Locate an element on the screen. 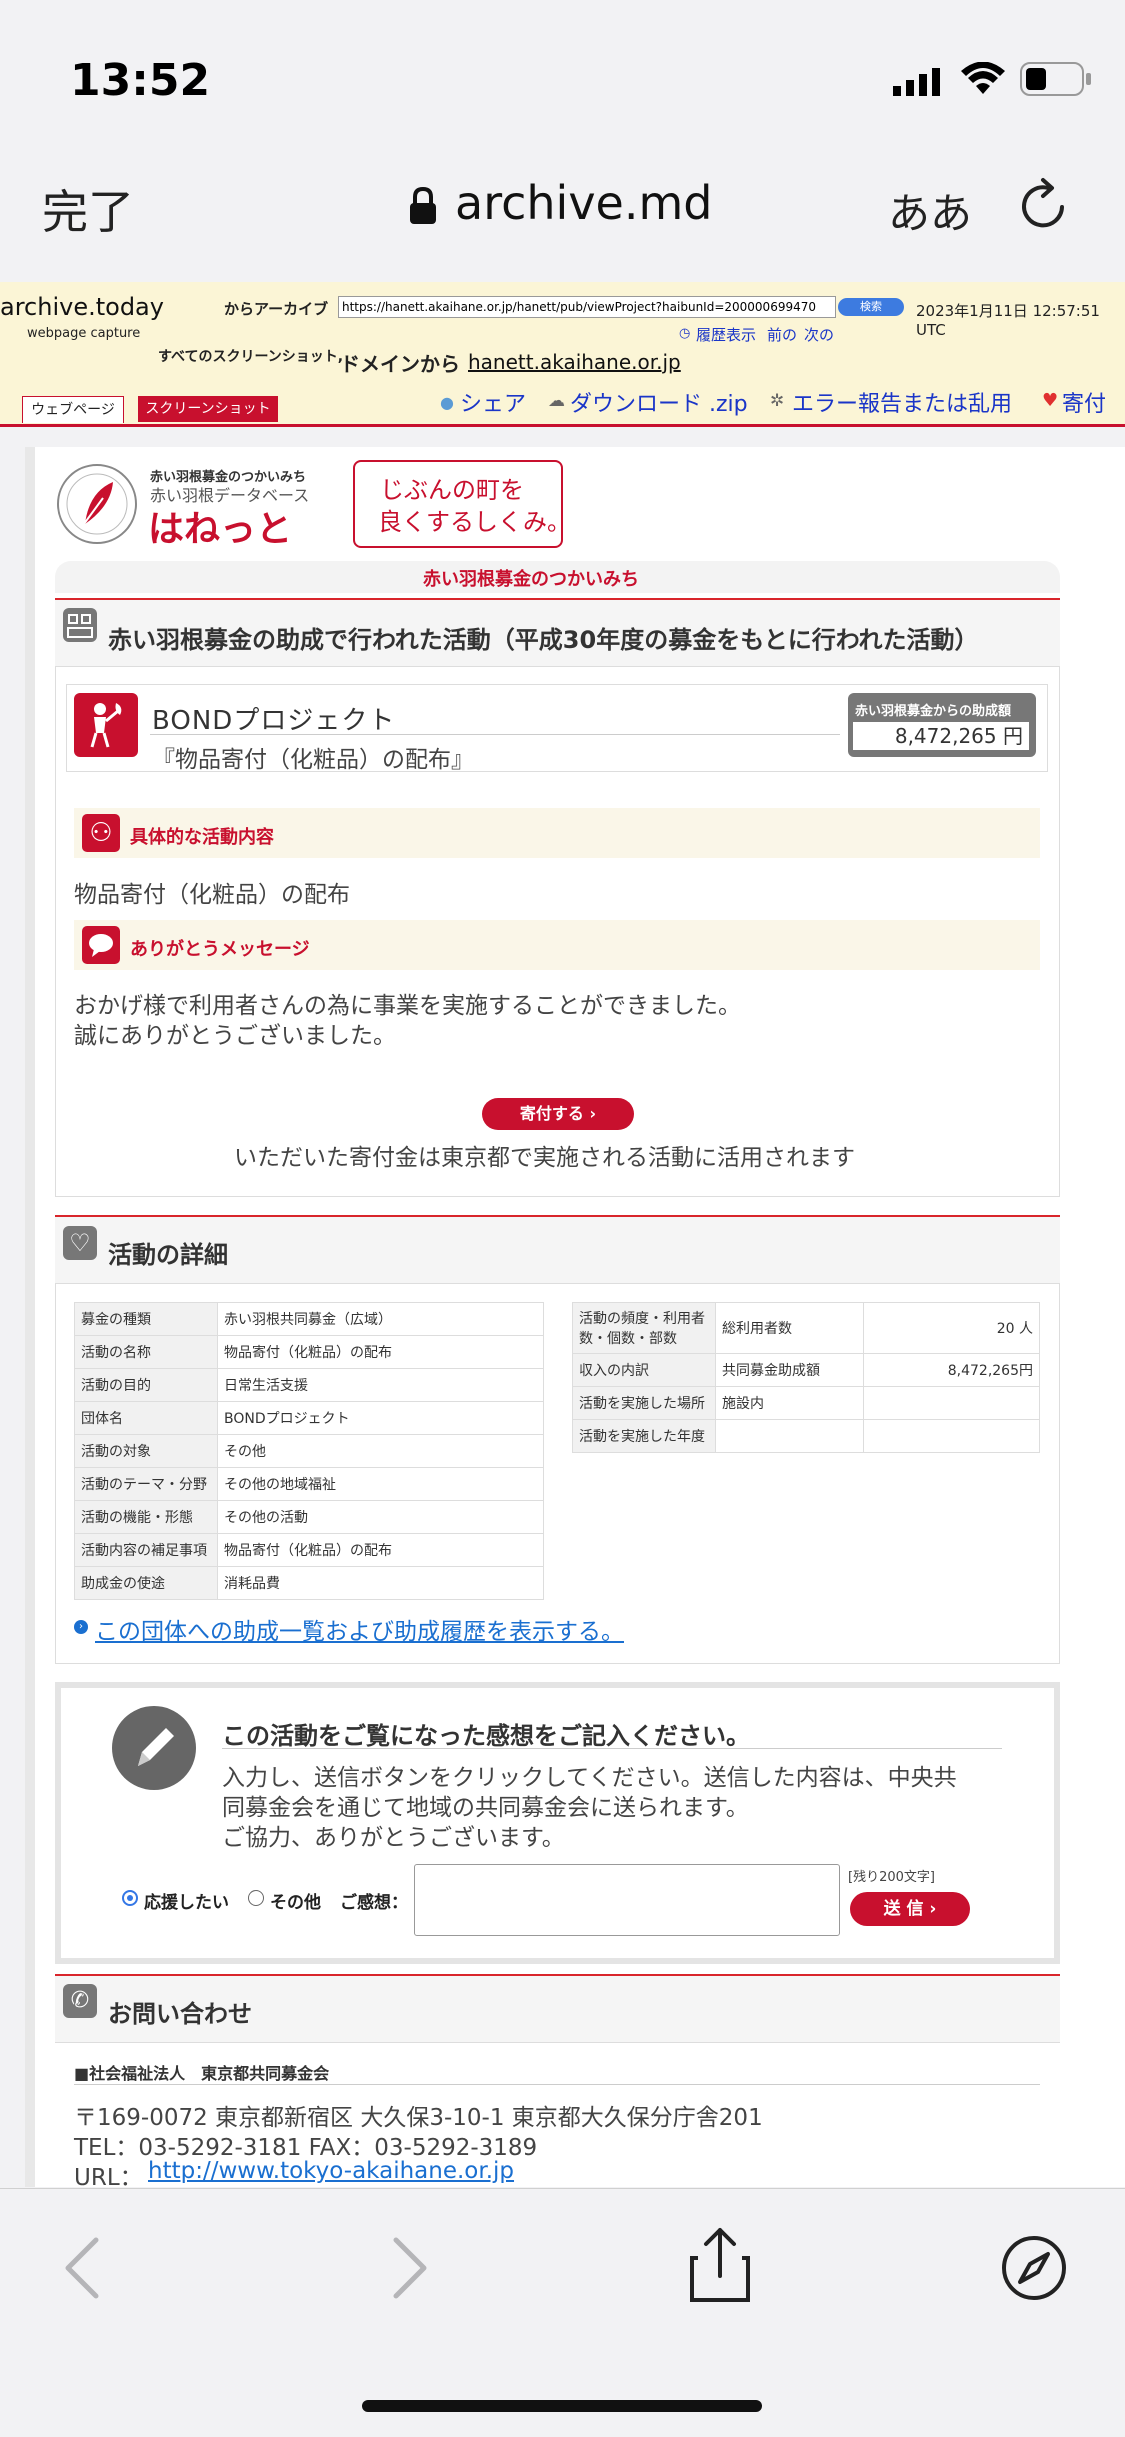  battery-icon is located at coordinates (1056, 82).